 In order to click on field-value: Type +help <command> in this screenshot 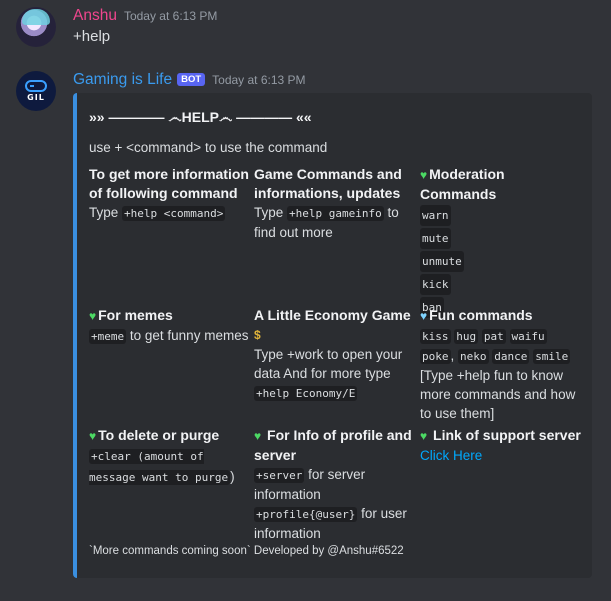, I will do `click(170, 213)`.